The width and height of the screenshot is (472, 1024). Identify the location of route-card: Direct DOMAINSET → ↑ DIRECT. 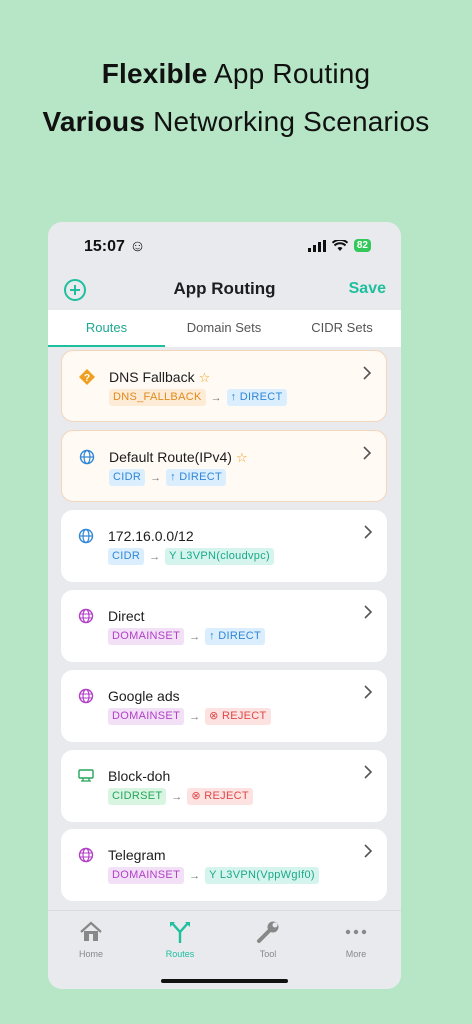
(224, 626).